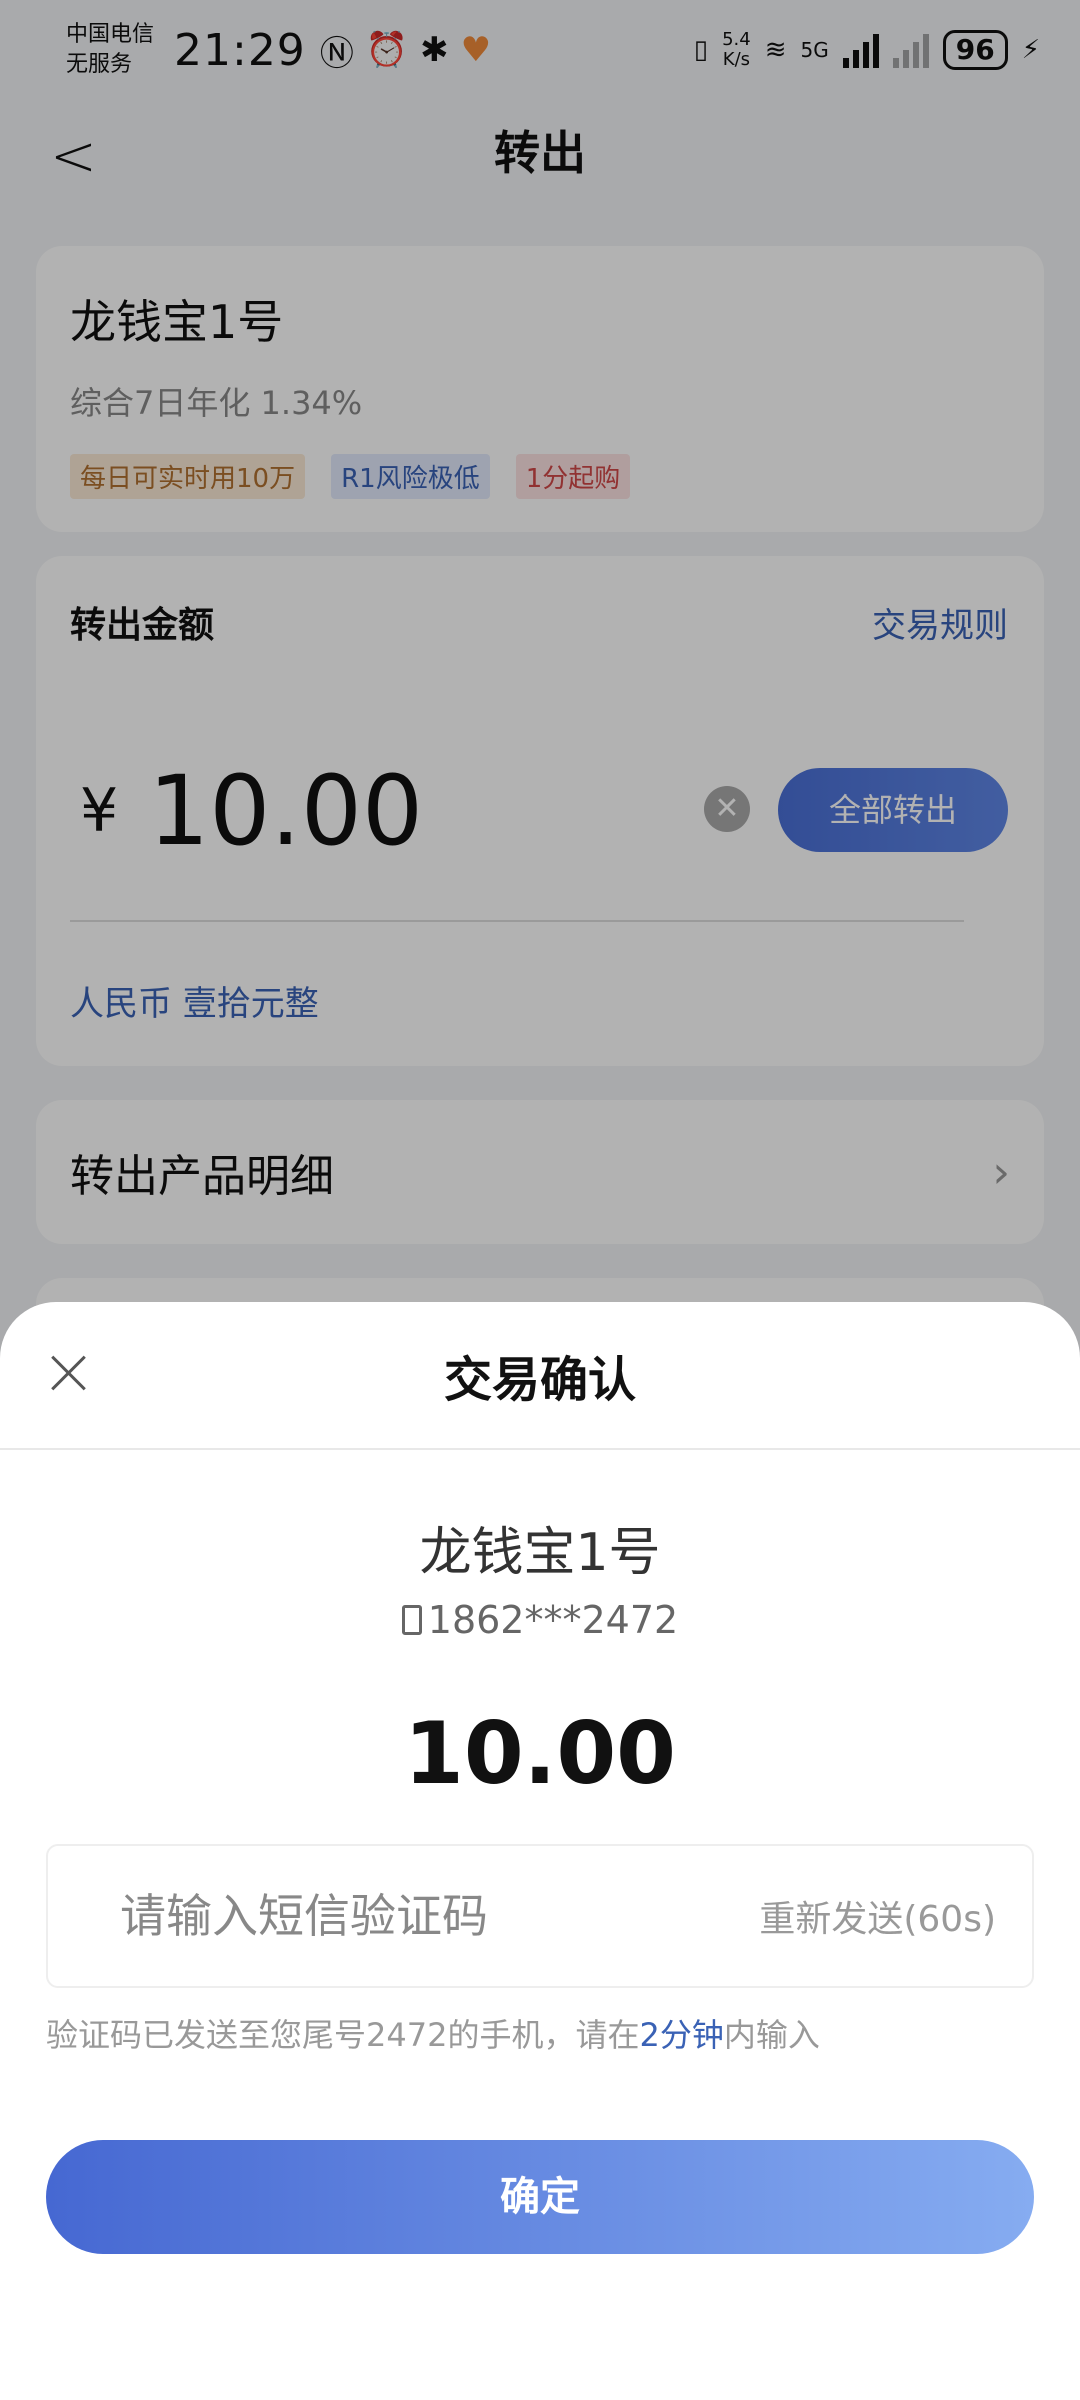  Describe the element at coordinates (553, 1620) in the screenshot. I see `phone-number: 1862***2472` at that location.